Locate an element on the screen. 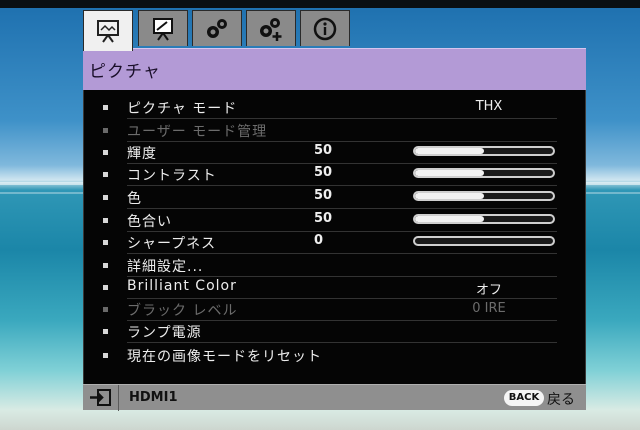 Image resolution: width=640 pixels, height=430 pixels. menu-item-label: シャープネス is located at coordinates (172, 244).